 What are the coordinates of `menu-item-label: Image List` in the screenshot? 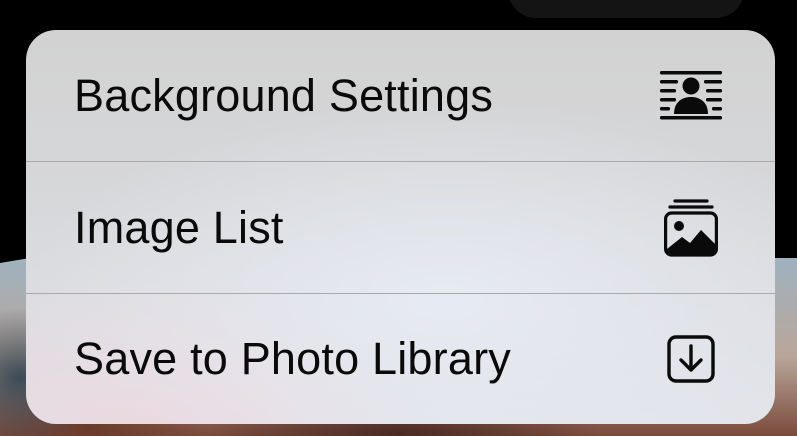 It's located at (179, 227).